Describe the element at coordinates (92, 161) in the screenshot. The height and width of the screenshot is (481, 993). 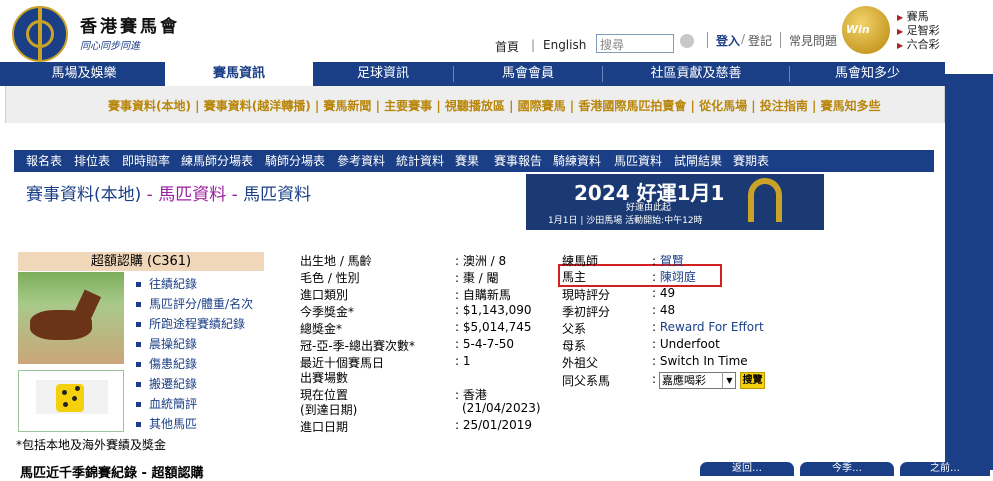
I see `tab-racecard: 排位表` at that location.